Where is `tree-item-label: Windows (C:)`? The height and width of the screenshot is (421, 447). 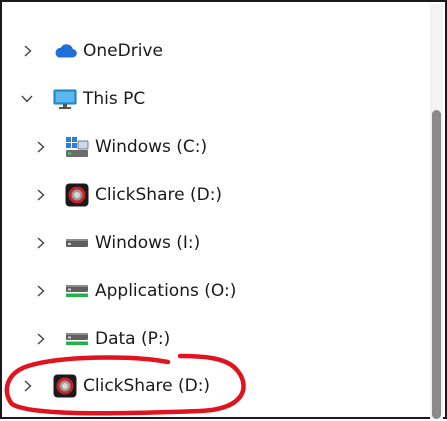 tree-item-label: Windows (C:) is located at coordinates (151, 147).